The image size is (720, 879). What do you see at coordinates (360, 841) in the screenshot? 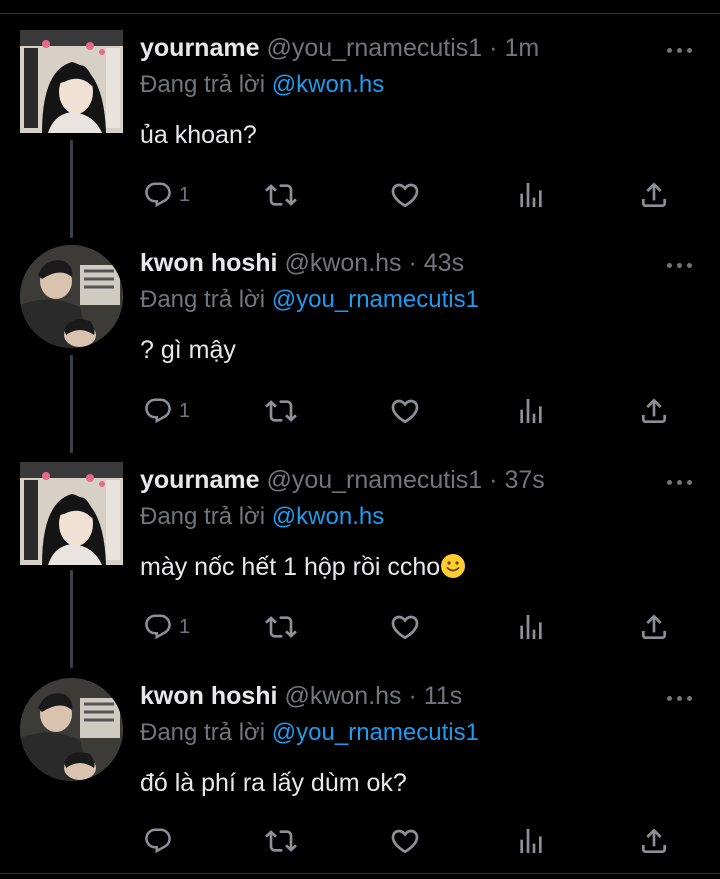
I see `action-bar` at bounding box center [360, 841].